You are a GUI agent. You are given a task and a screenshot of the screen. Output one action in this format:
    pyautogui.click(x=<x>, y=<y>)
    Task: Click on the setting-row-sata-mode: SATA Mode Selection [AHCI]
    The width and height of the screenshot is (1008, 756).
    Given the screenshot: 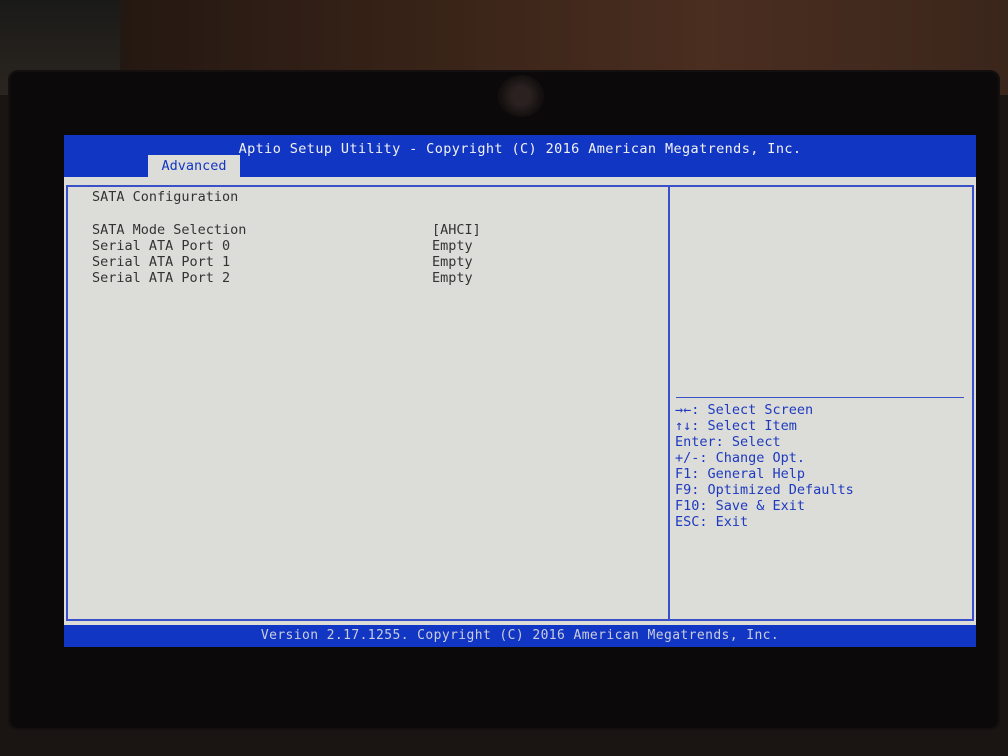 What is the action you would take?
    pyautogui.click(x=372, y=230)
    